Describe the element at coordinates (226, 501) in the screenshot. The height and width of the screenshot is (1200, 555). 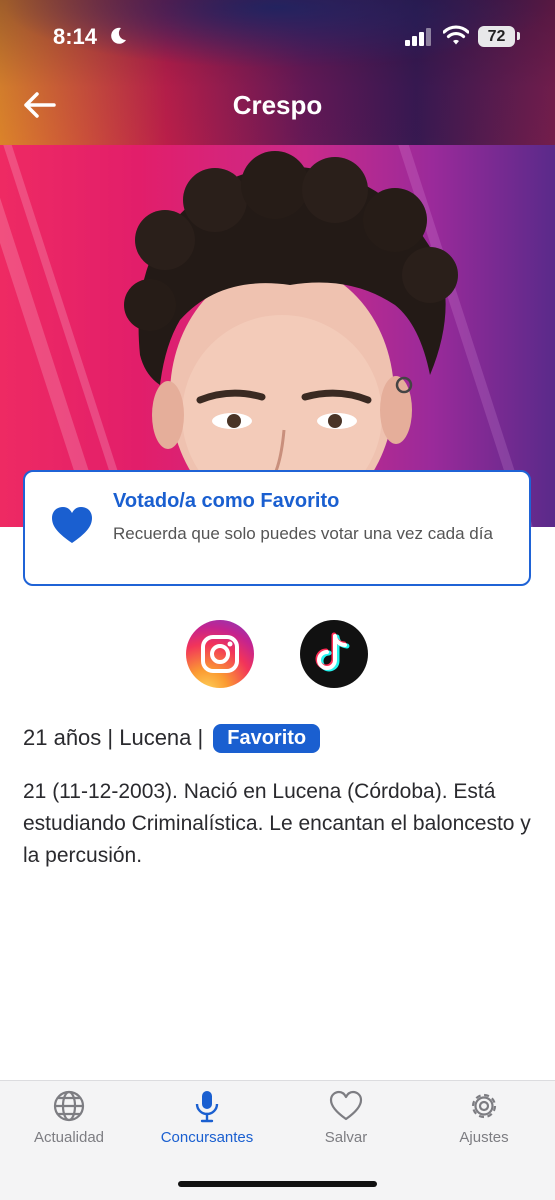
I see `vote-card-title: Votado/a como Favorito` at that location.